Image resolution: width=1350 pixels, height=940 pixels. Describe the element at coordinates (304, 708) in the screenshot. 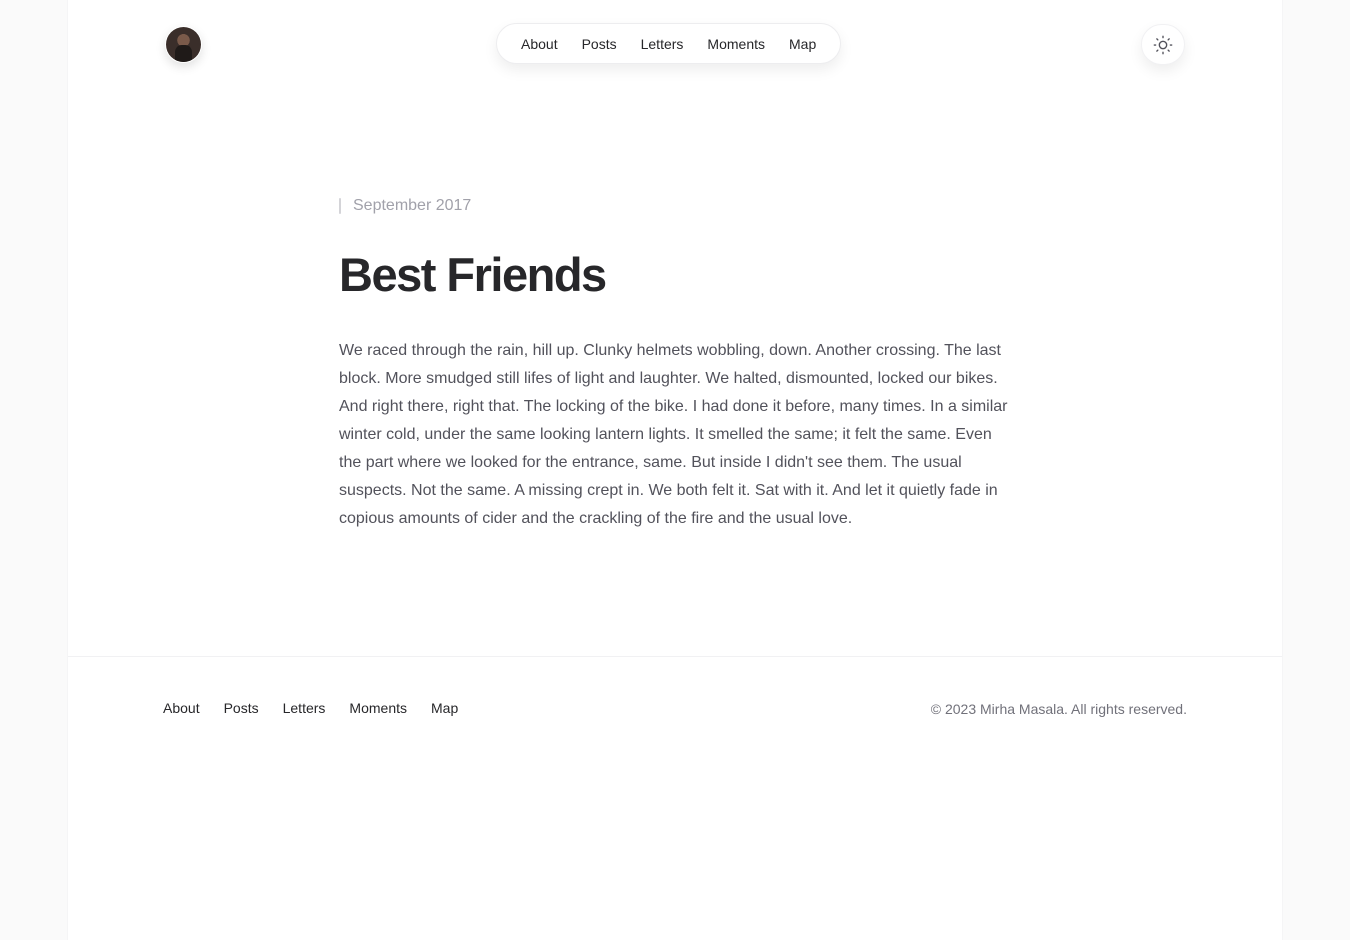

I see `footer-letters-link: Letters` at that location.